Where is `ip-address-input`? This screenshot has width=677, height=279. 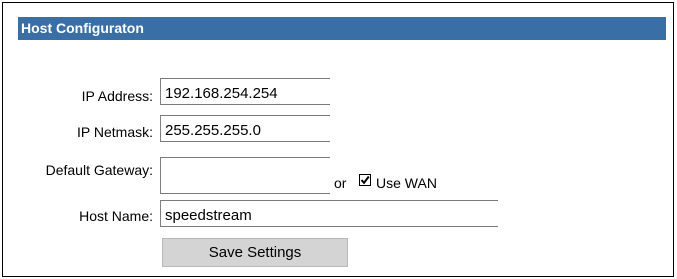 ip-address-input is located at coordinates (245, 91).